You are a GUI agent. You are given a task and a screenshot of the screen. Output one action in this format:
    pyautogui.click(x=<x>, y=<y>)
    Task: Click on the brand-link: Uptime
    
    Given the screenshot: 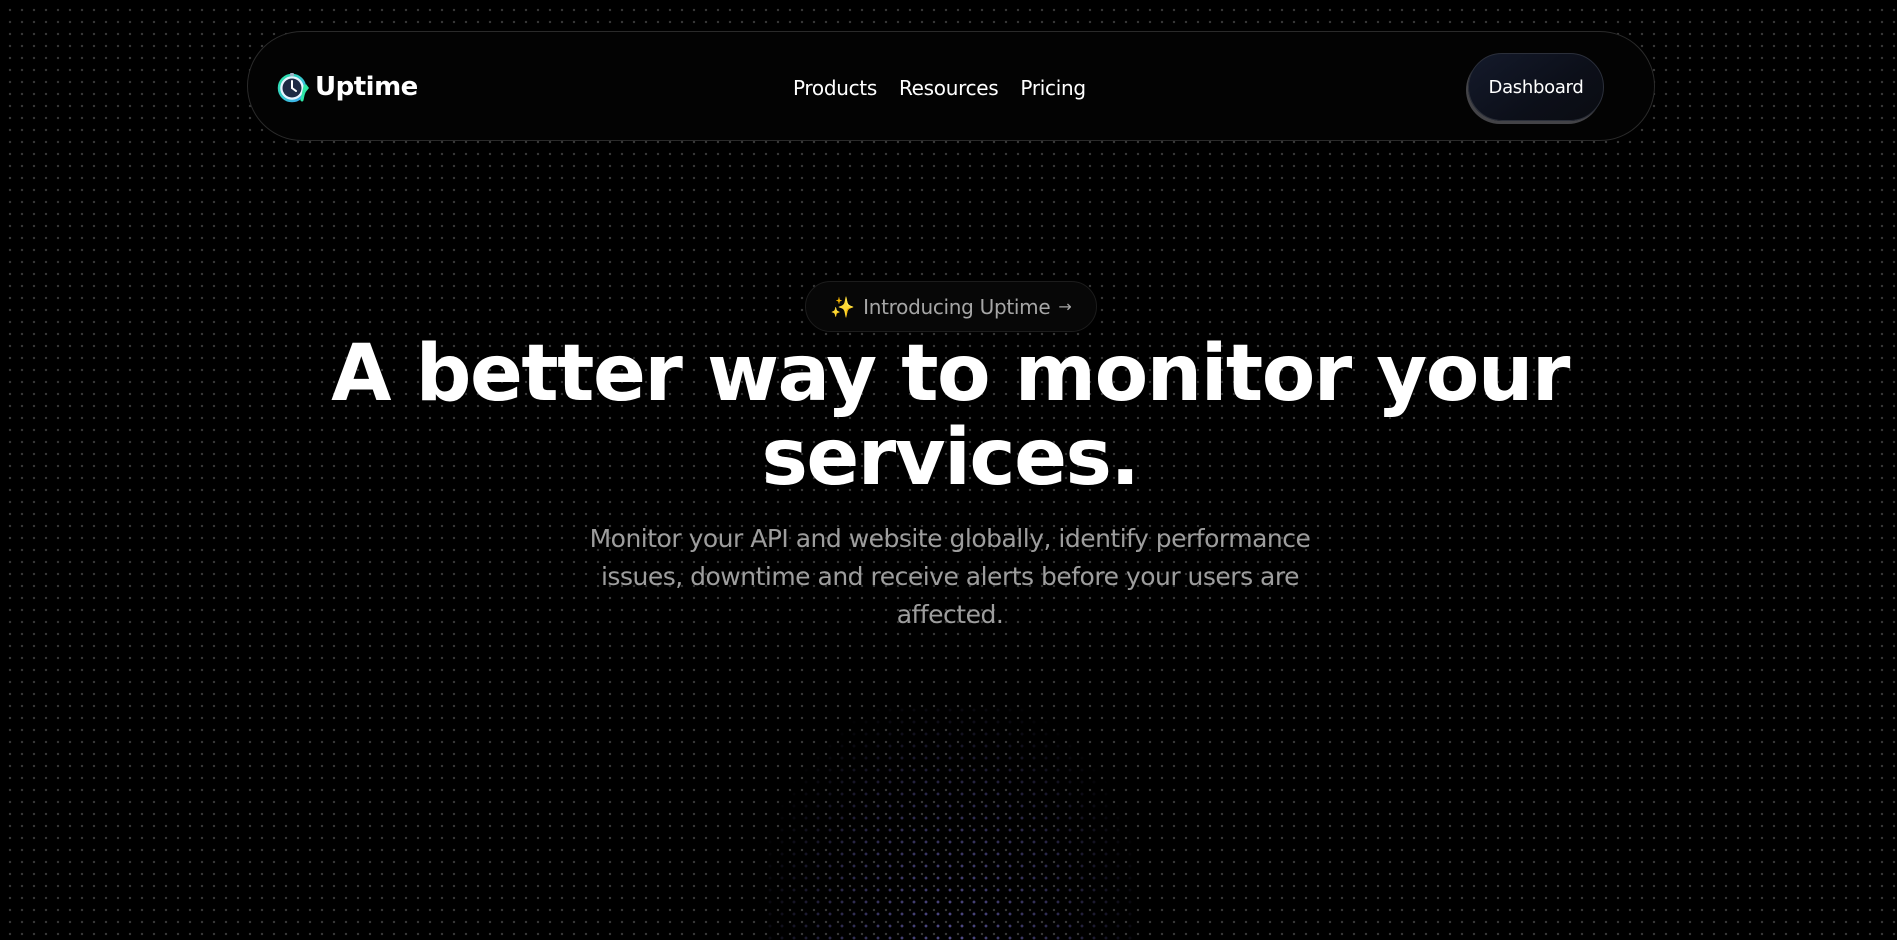 What is the action you would take?
    pyautogui.click(x=347, y=87)
    